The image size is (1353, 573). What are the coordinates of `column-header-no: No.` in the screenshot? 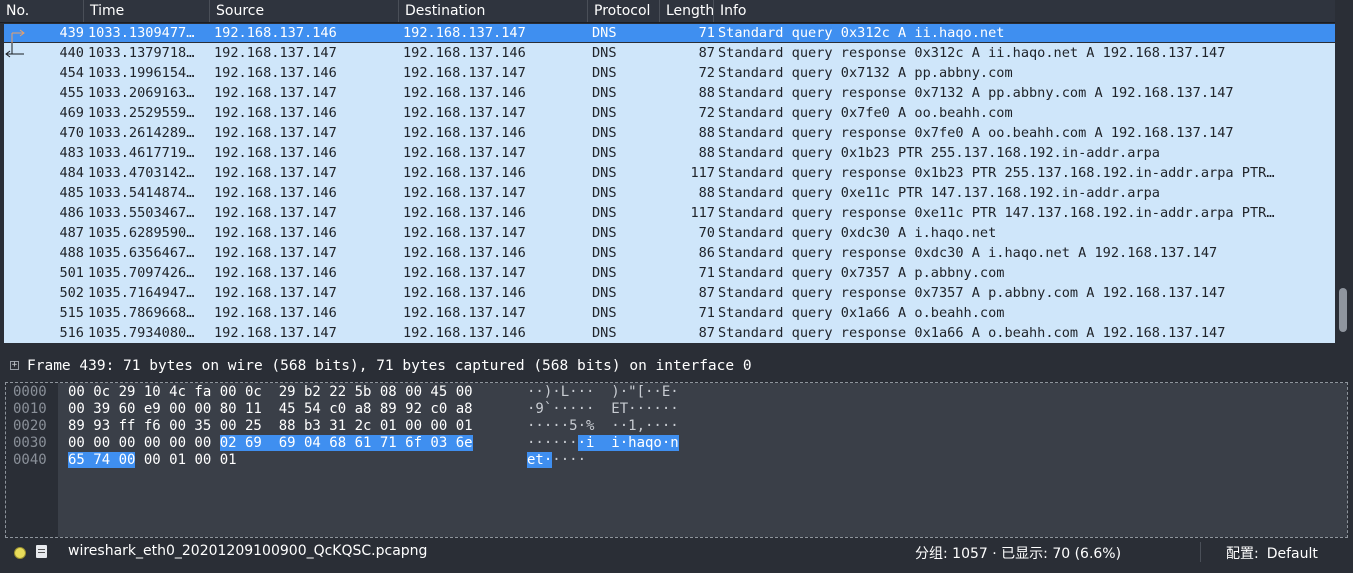 It's located at (42, 11).